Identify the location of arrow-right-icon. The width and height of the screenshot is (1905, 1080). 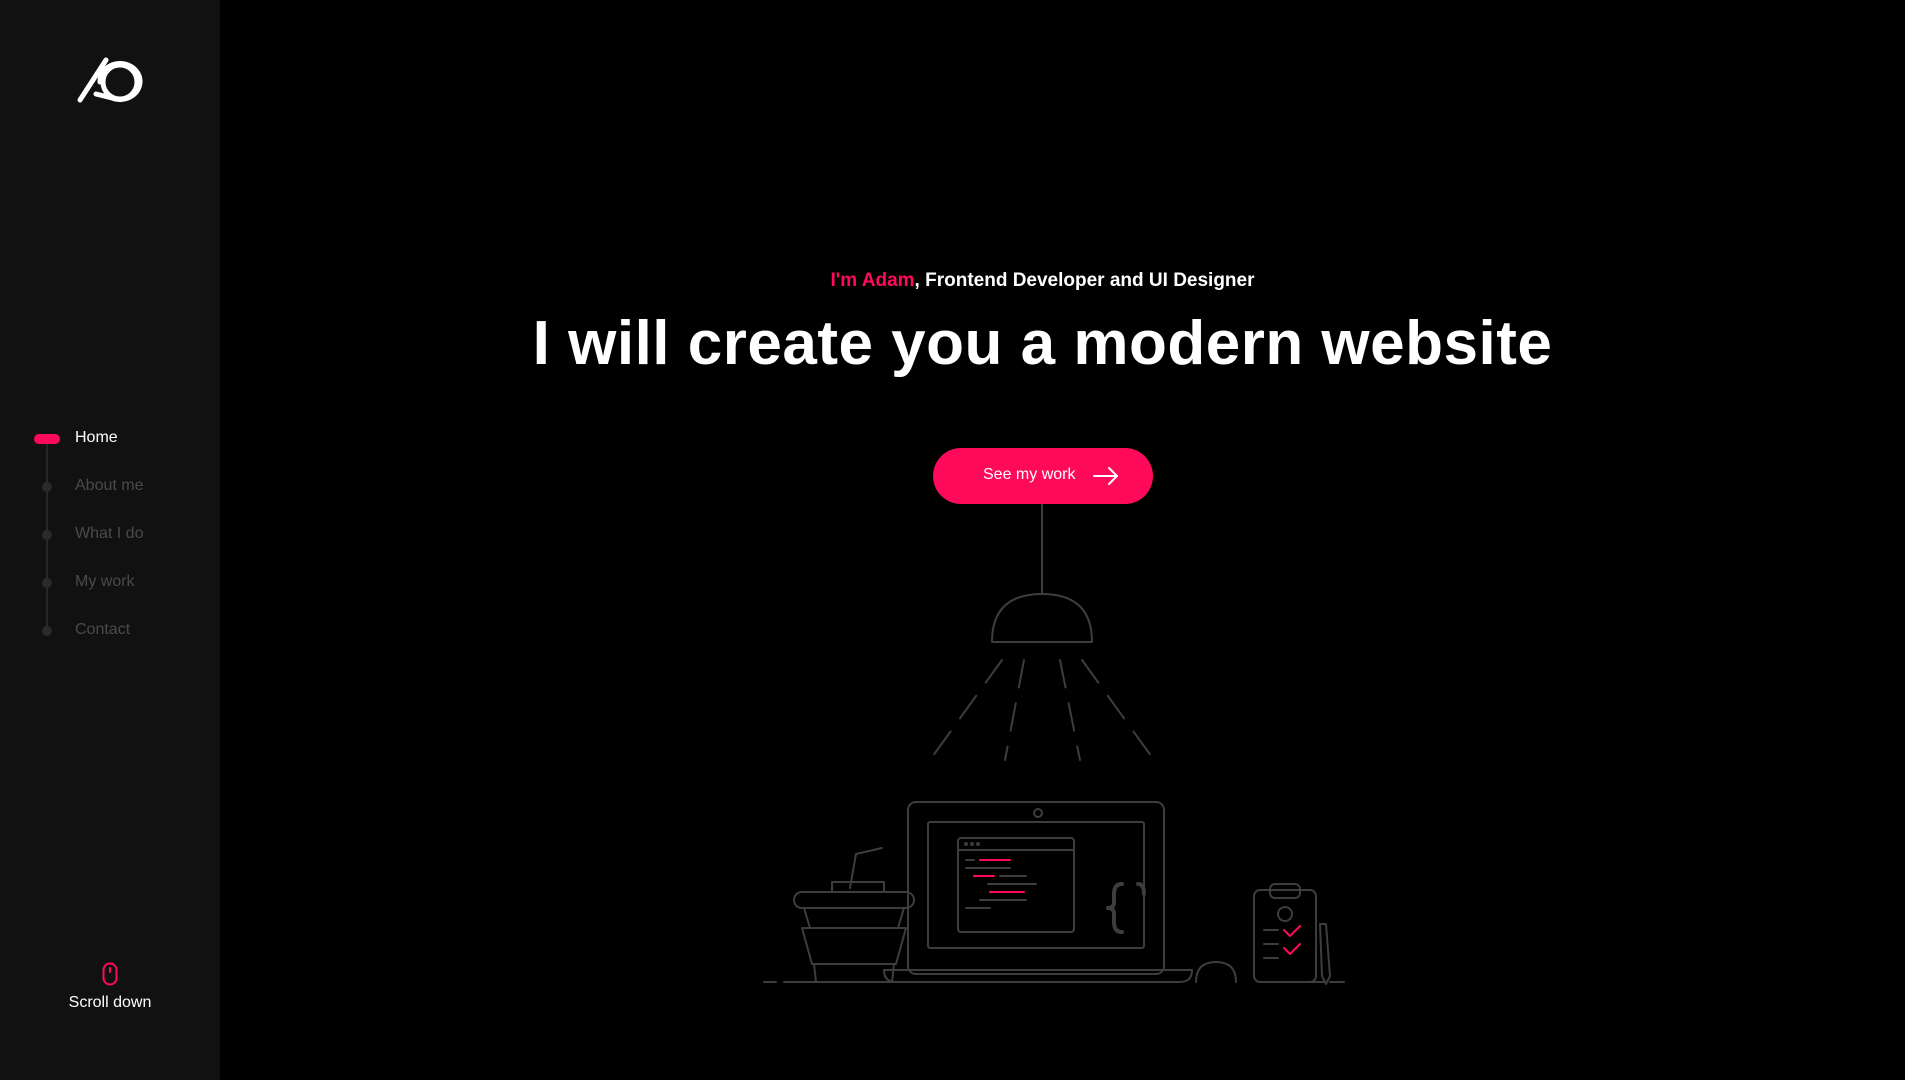
(1105, 476).